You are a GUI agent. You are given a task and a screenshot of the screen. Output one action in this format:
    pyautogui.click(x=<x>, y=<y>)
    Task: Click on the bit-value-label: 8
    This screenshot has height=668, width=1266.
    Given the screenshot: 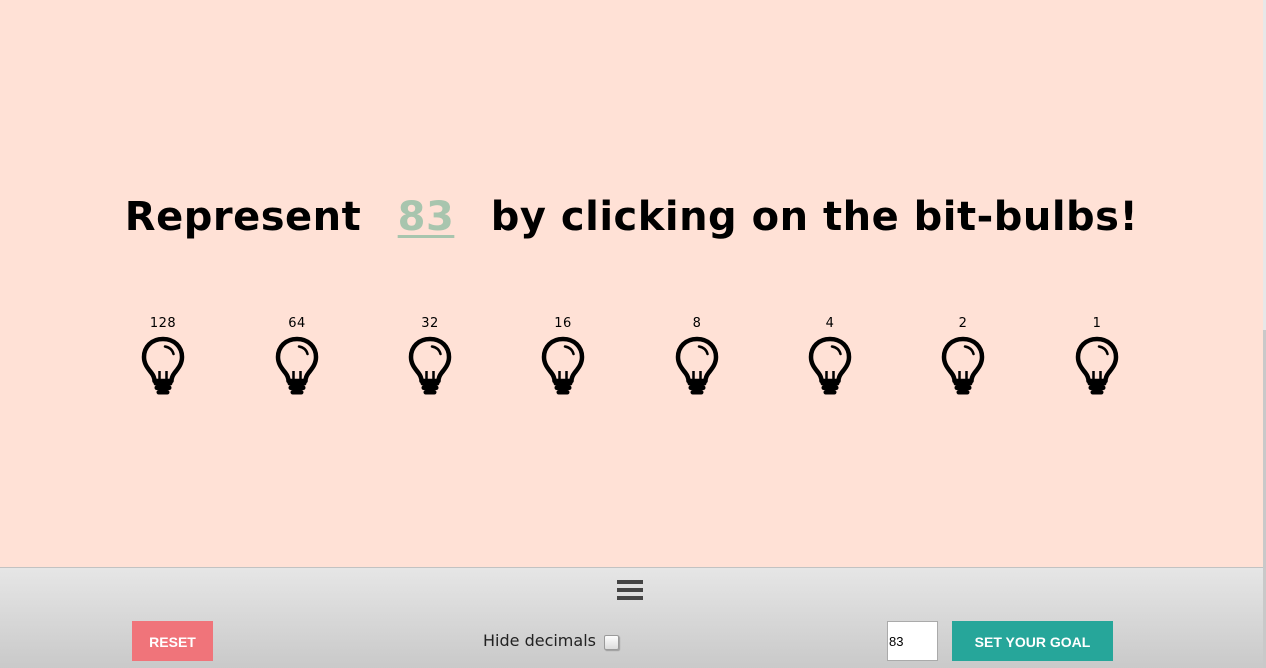 What is the action you would take?
    pyautogui.click(x=697, y=323)
    